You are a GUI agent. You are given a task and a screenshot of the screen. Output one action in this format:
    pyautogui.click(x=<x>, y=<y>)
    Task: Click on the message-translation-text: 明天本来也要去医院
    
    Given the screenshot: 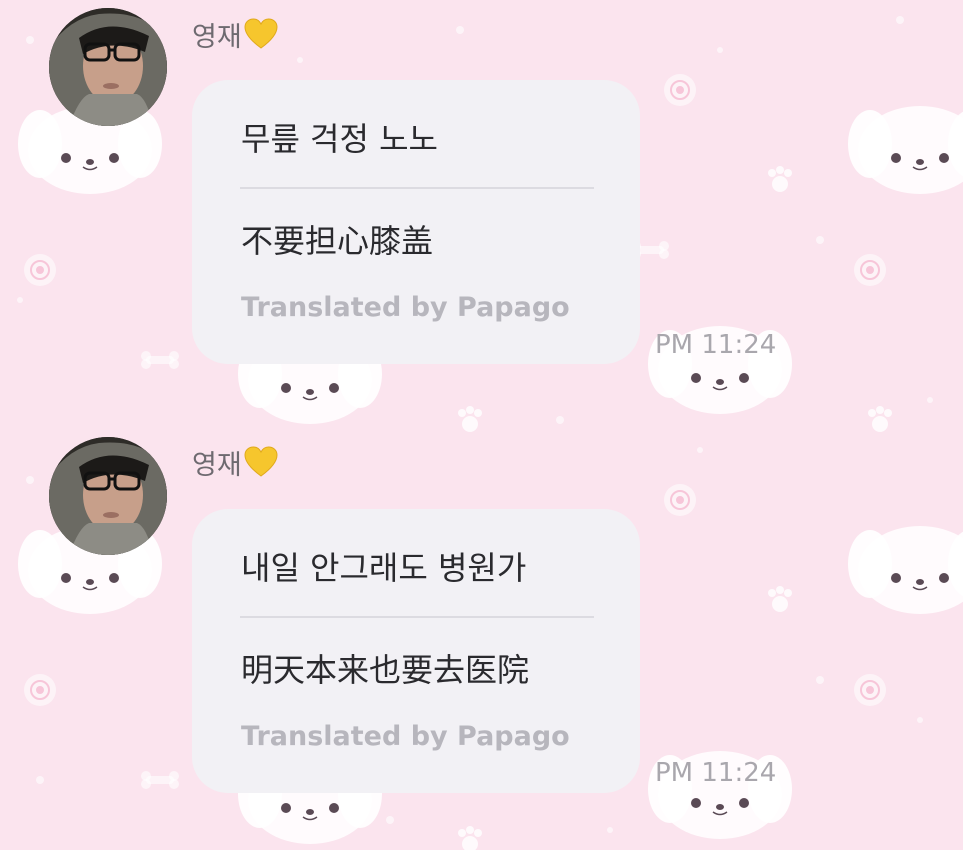 What is the action you would take?
    pyautogui.click(x=385, y=670)
    